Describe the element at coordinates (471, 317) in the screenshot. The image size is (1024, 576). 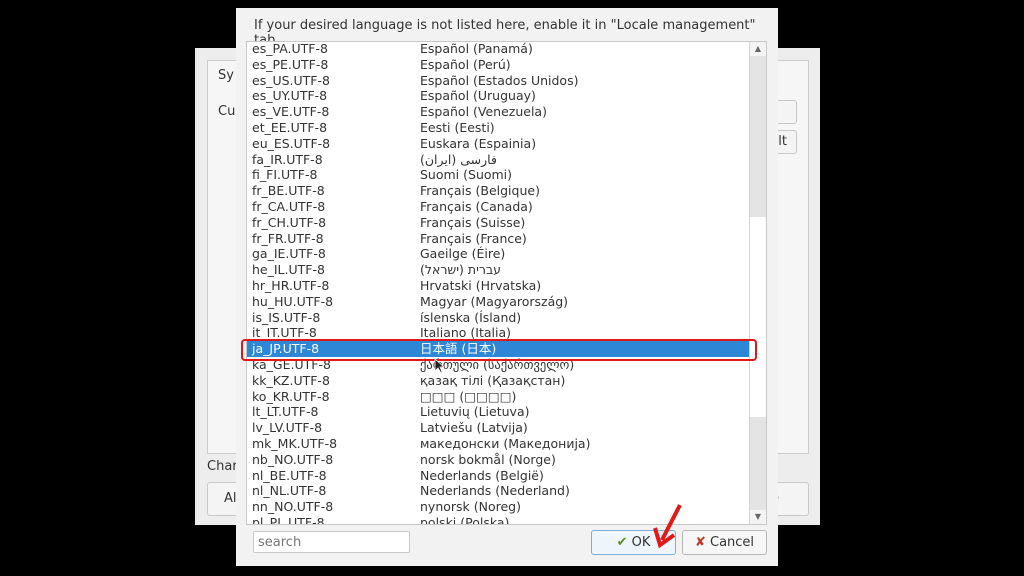
I see `locale-name: íslenska (Ísland)` at that location.